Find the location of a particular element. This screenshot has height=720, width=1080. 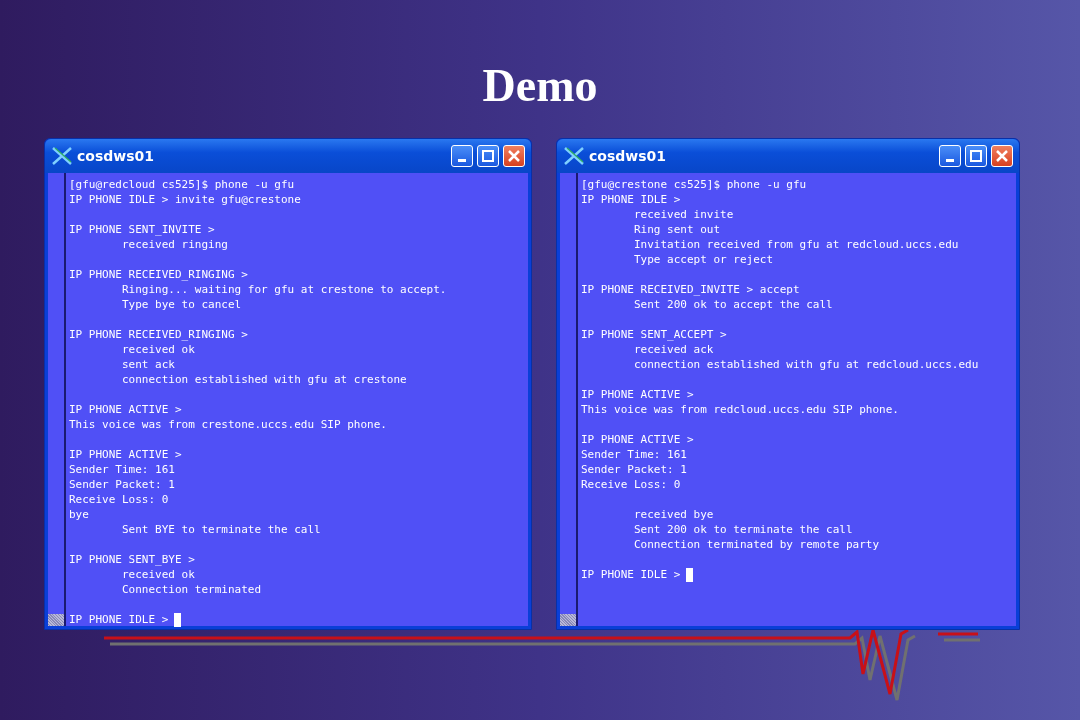

terminal-line: received ringing is located at coordinates (174, 244).